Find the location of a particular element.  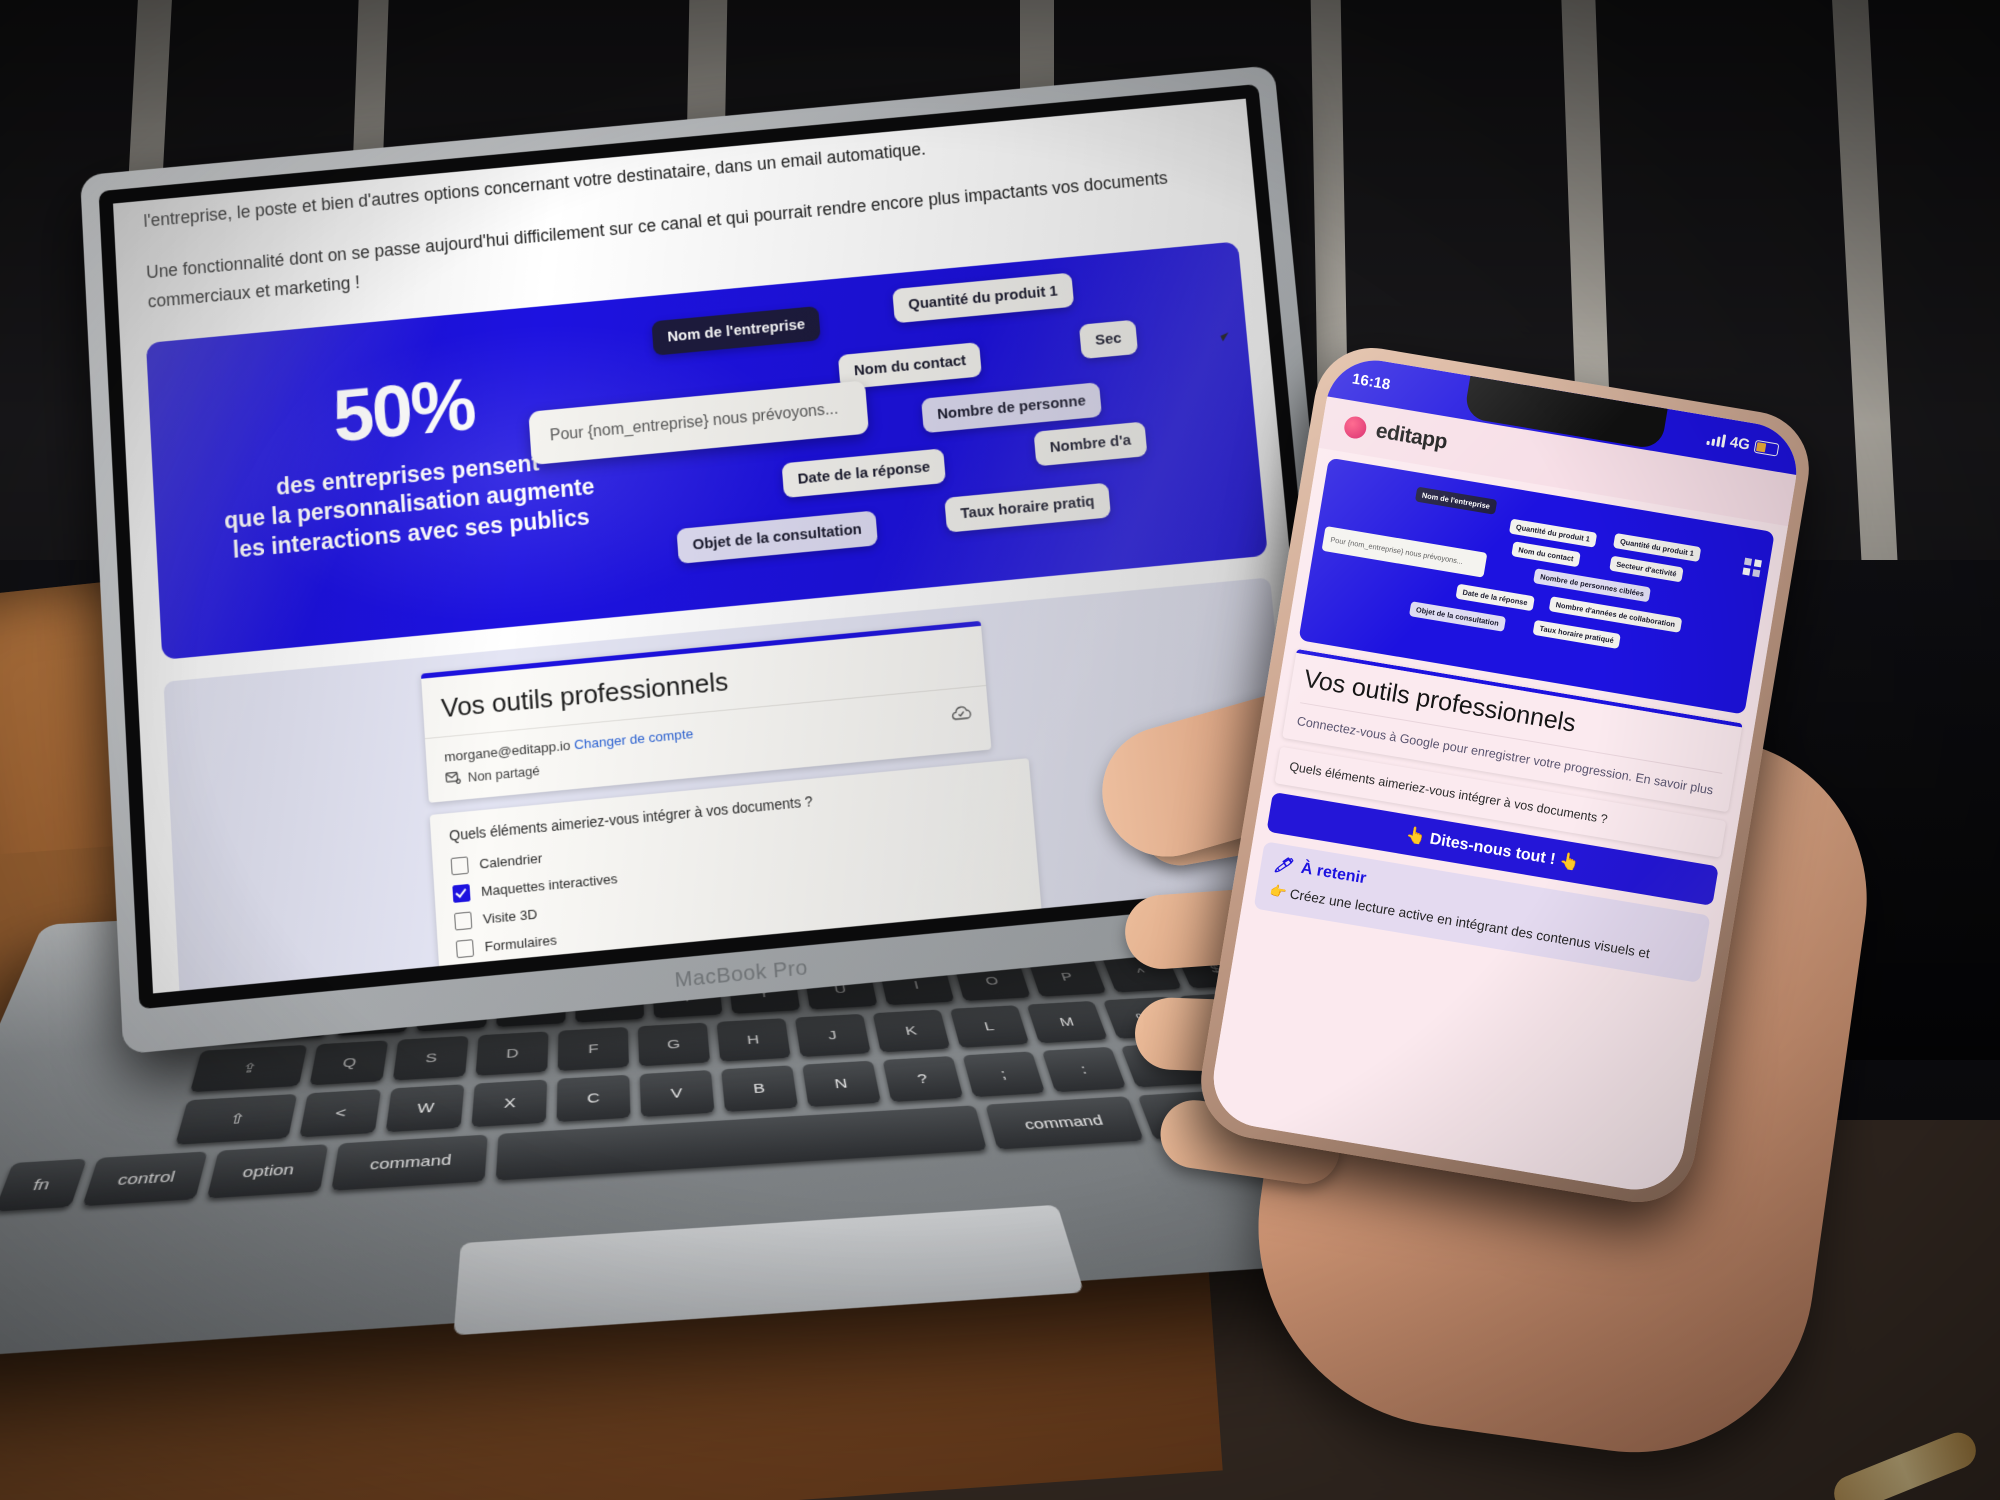

key-colon: : is located at coordinates (1084, 1069).